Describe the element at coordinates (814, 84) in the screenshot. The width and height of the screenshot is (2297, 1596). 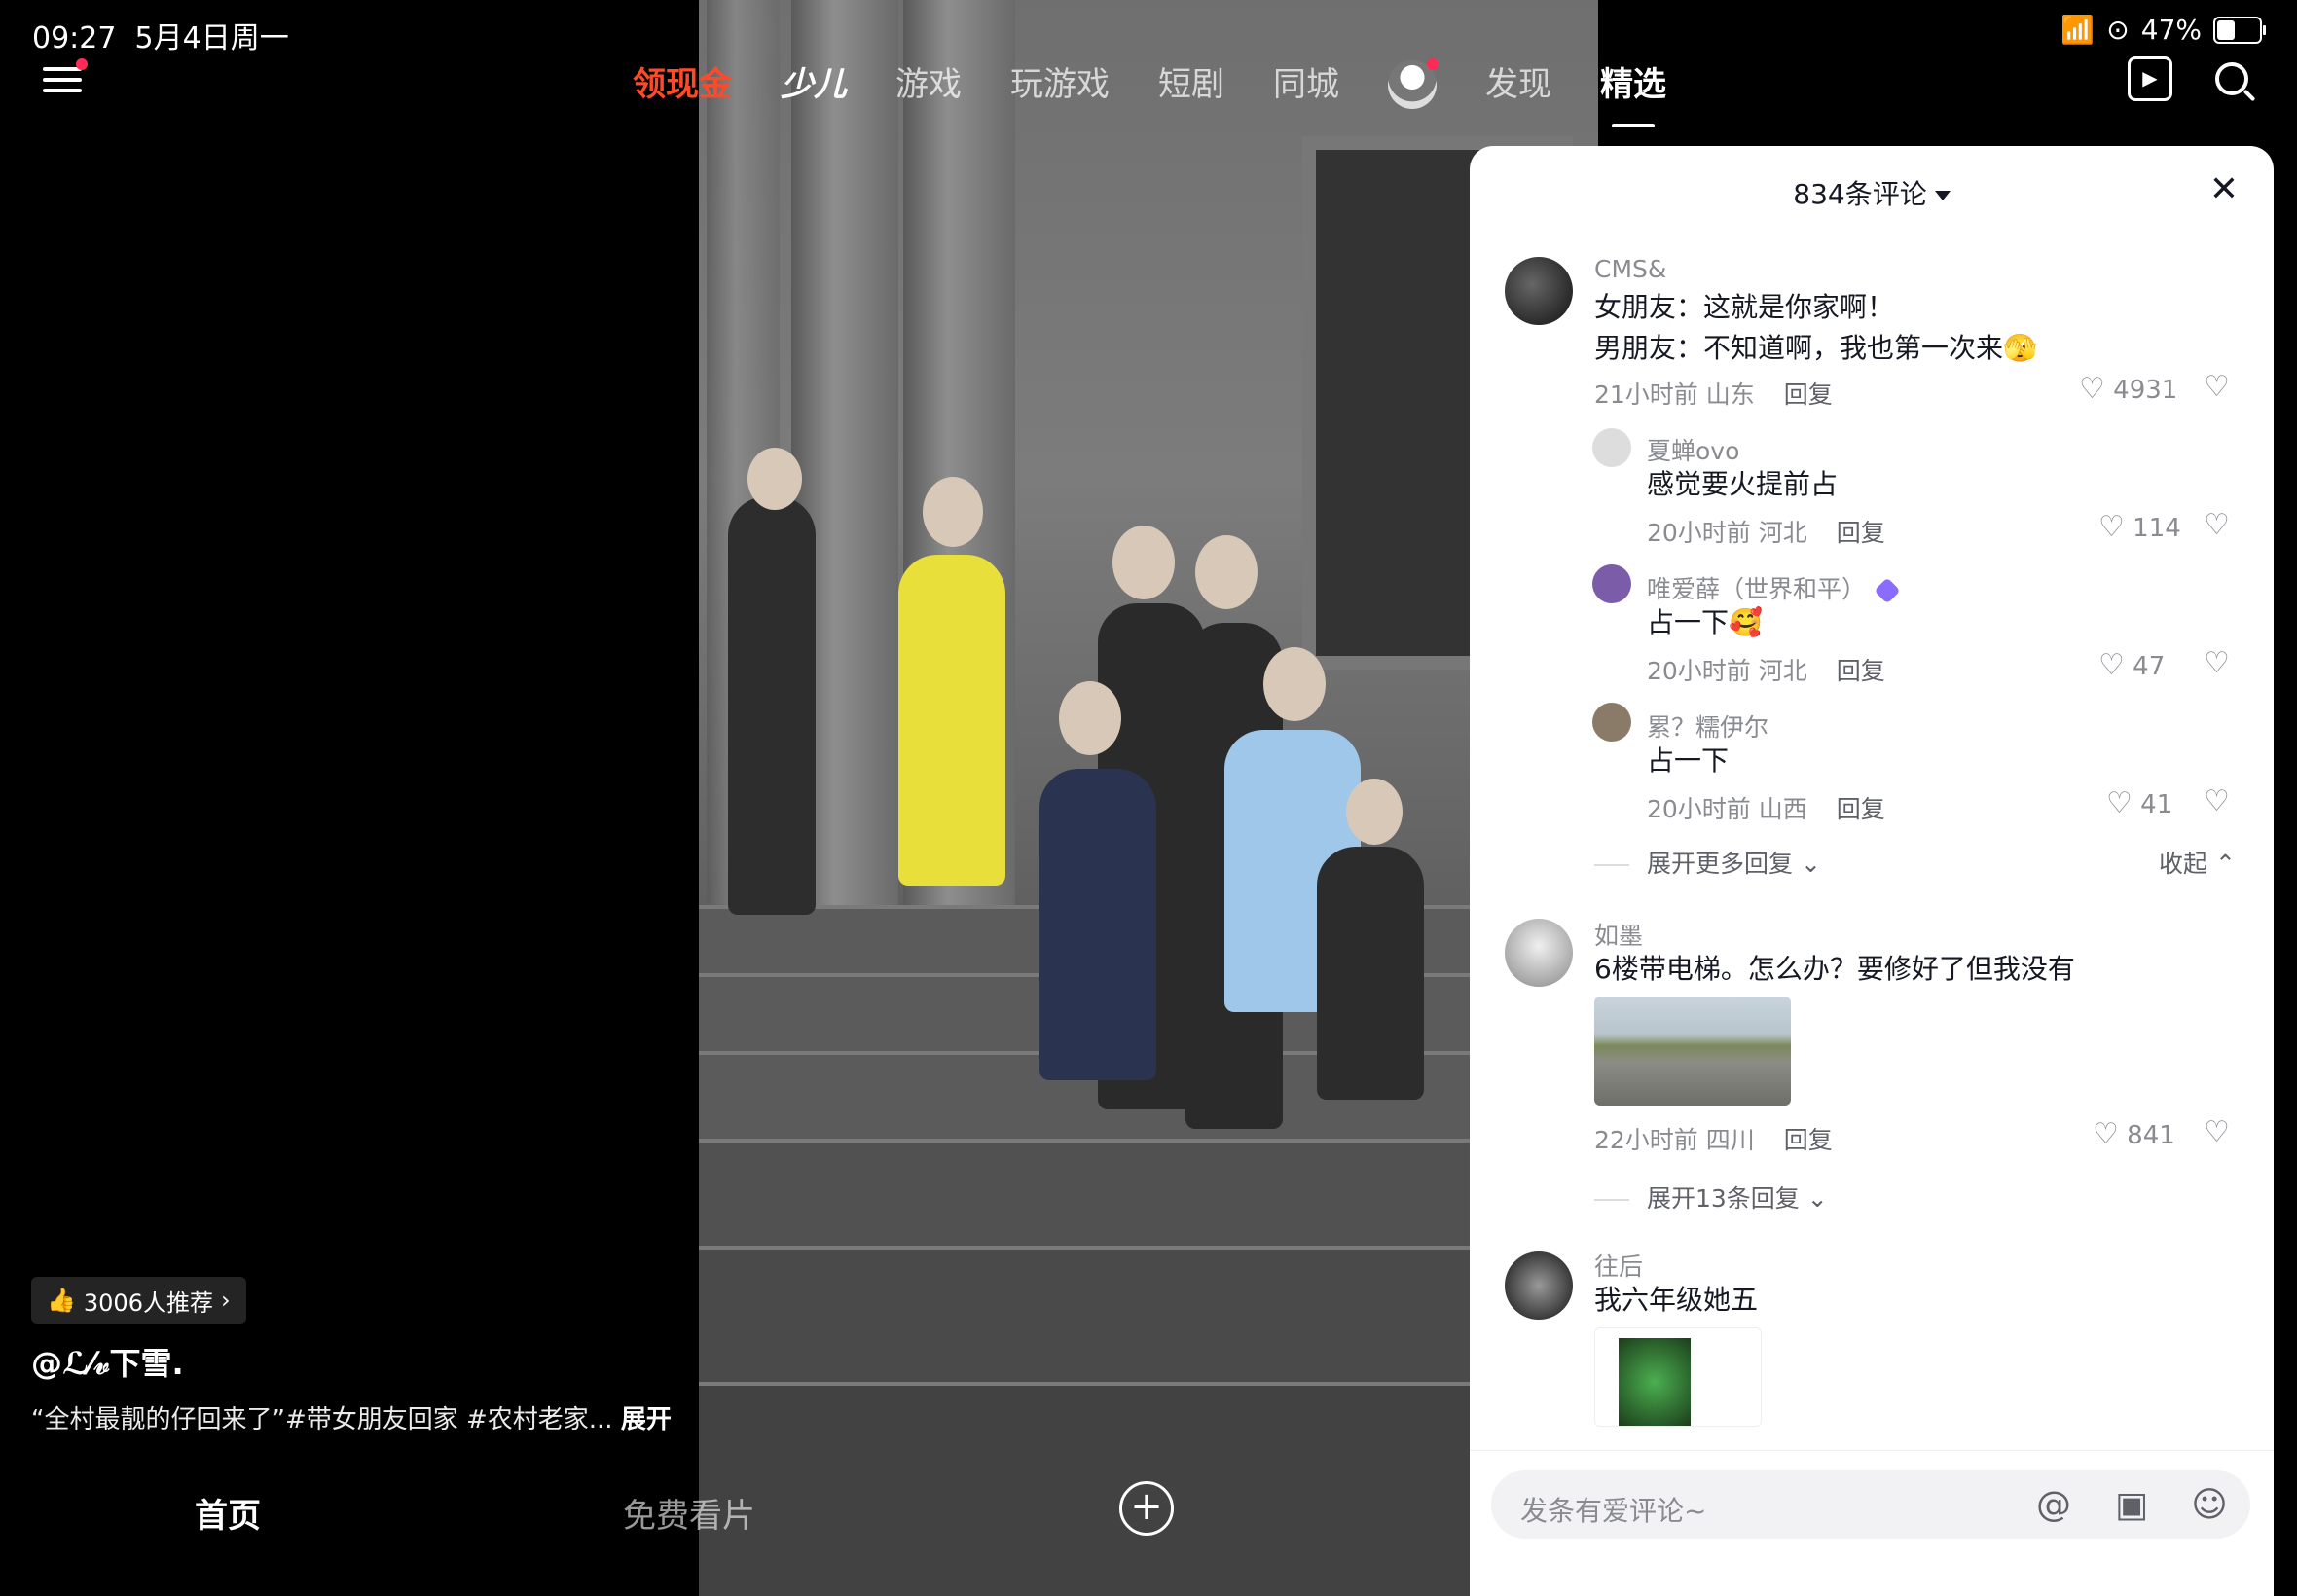
I see `tab-kids: 少儿` at that location.